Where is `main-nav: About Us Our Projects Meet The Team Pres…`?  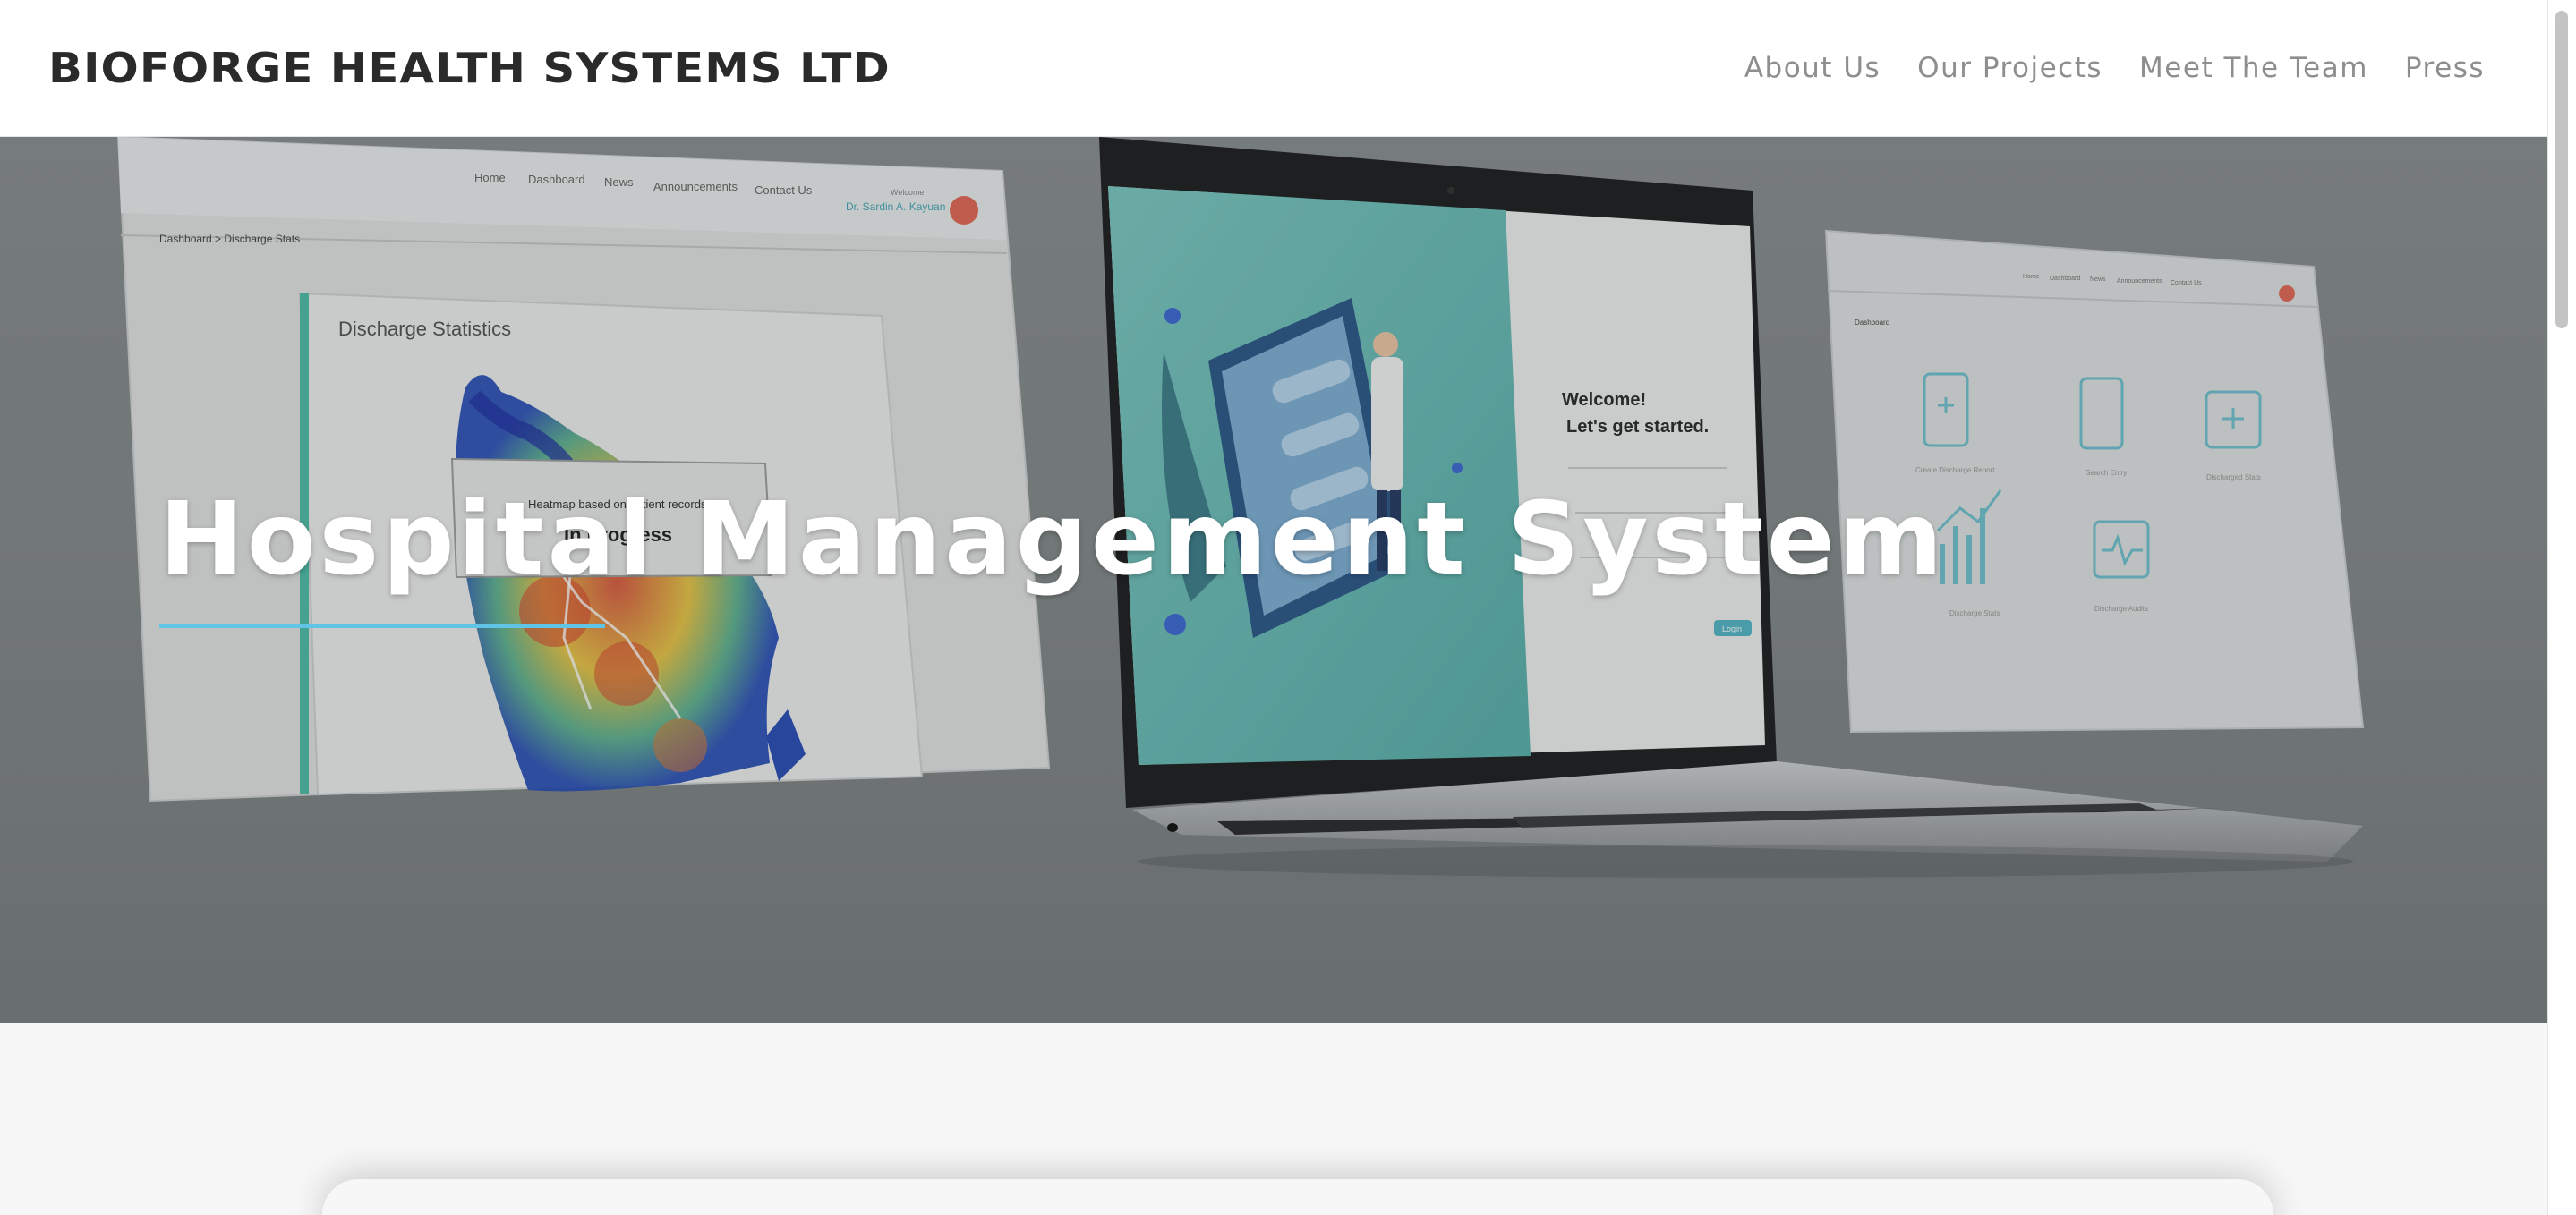
main-nav: About Us Our Projects Meet The Team Pres… is located at coordinates (2114, 68).